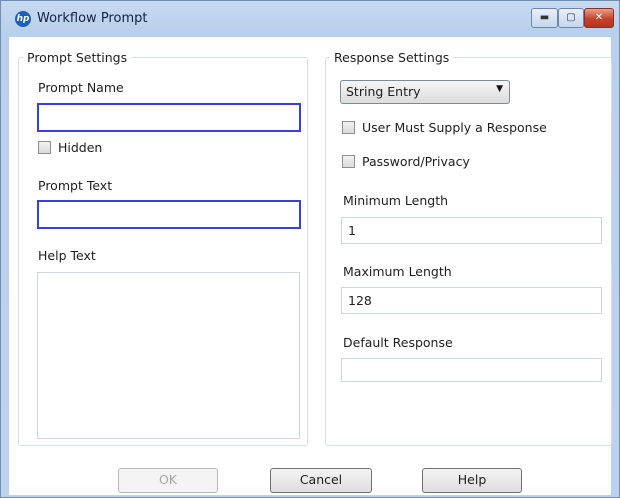 The image size is (620, 498). What do you see at coordinates (75, 185) in the screenshot?
I see `prompt-text-label: Prompt Text` at bounding box center [75, 185].